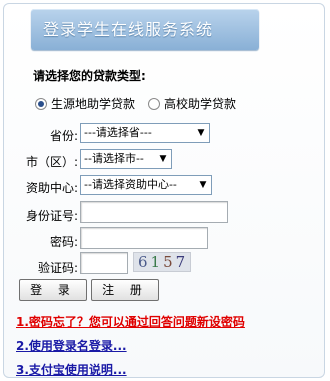  I want to click on radio-label: 生源地助学贷款, so click(93, 104).